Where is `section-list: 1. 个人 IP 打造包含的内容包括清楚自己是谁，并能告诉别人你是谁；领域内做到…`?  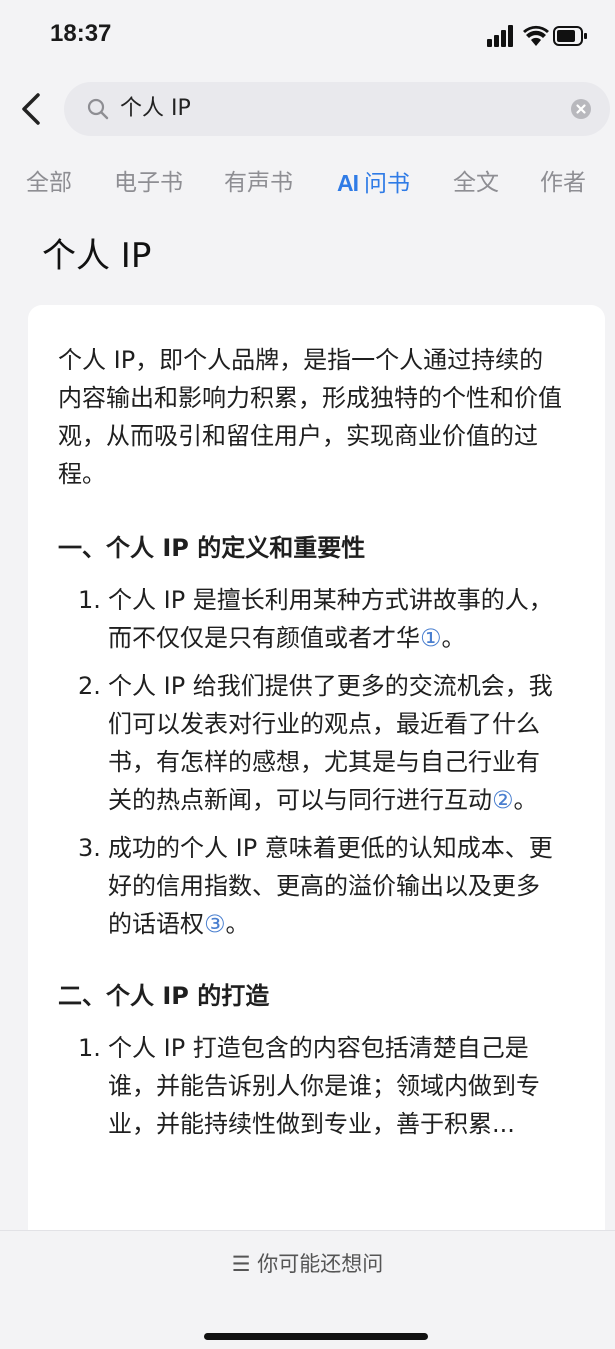
section-list: 1. 个人 IP 打造包含的内容包括清楚自己是谁，并能告诉别人你是谁；领域内做到… is located at coordinates (310, 1086).